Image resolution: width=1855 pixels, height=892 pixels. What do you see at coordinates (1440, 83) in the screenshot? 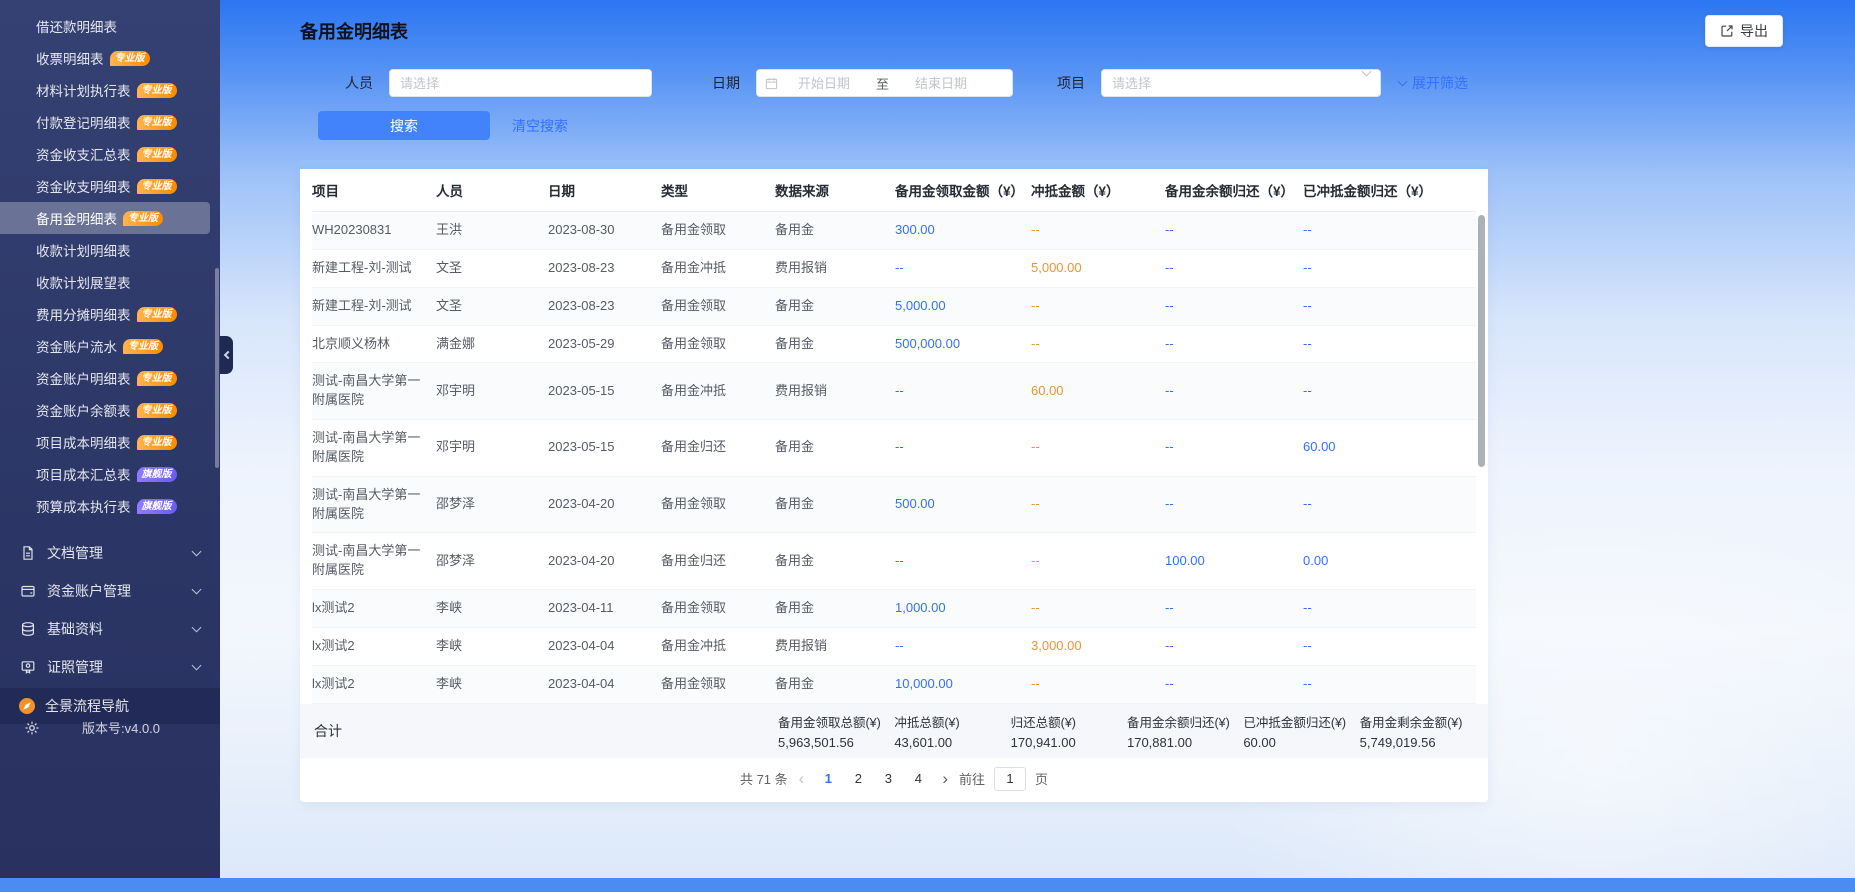
I see `expand-filters-label: 展开筛选` at bounding box center [1440, 83].